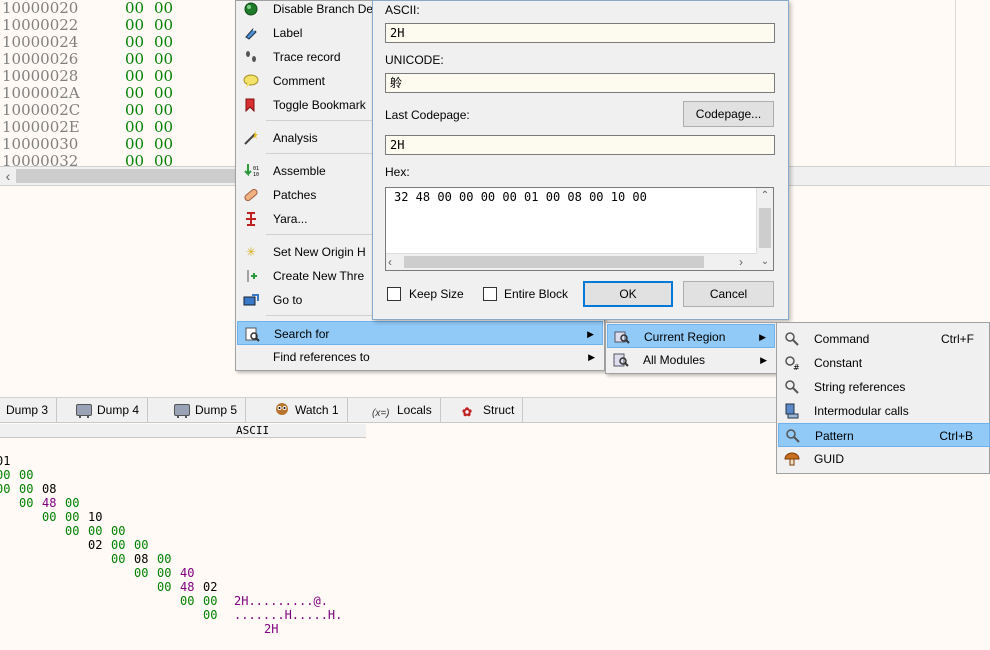  I want to click on submenu-item-string-references: String references, so click(884, 387).